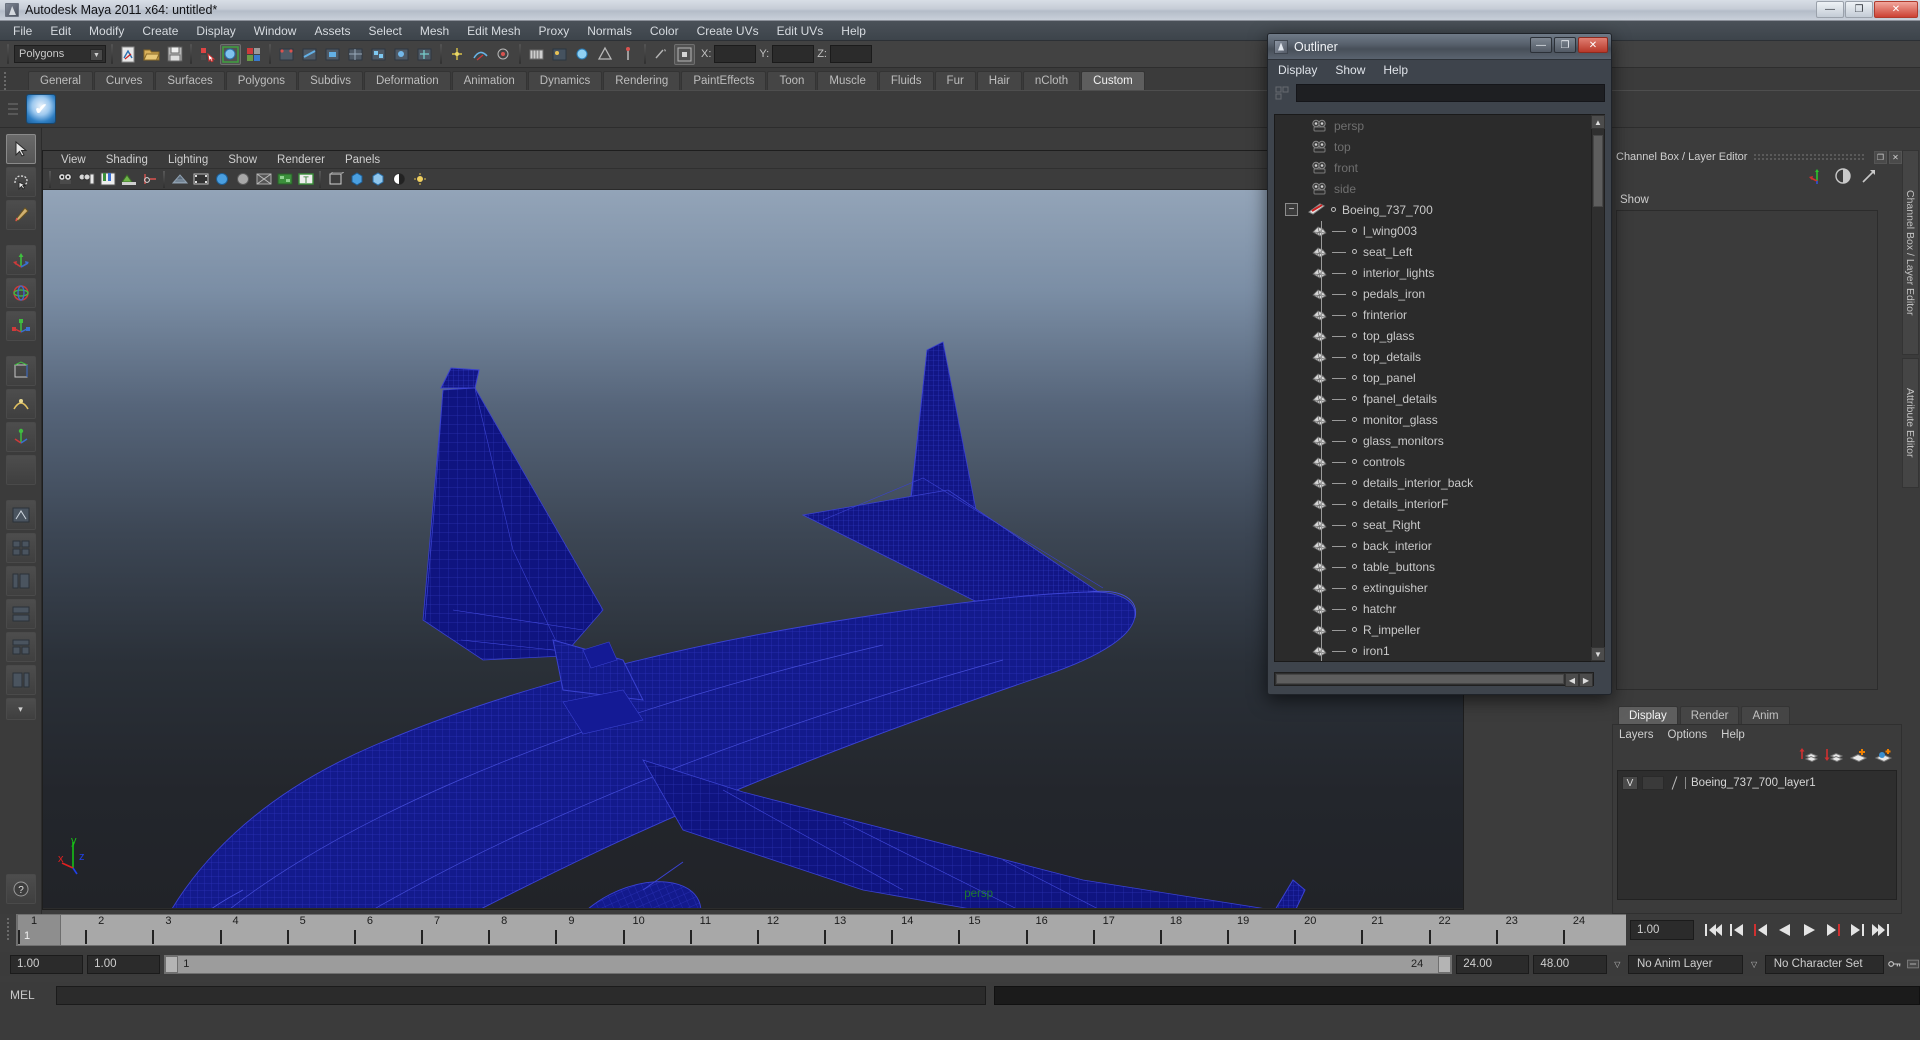  What do you see at coordinates (1913, 964) in the screenshot?
I see `animation-preferences-icon` at bounding box center [1913, 964].